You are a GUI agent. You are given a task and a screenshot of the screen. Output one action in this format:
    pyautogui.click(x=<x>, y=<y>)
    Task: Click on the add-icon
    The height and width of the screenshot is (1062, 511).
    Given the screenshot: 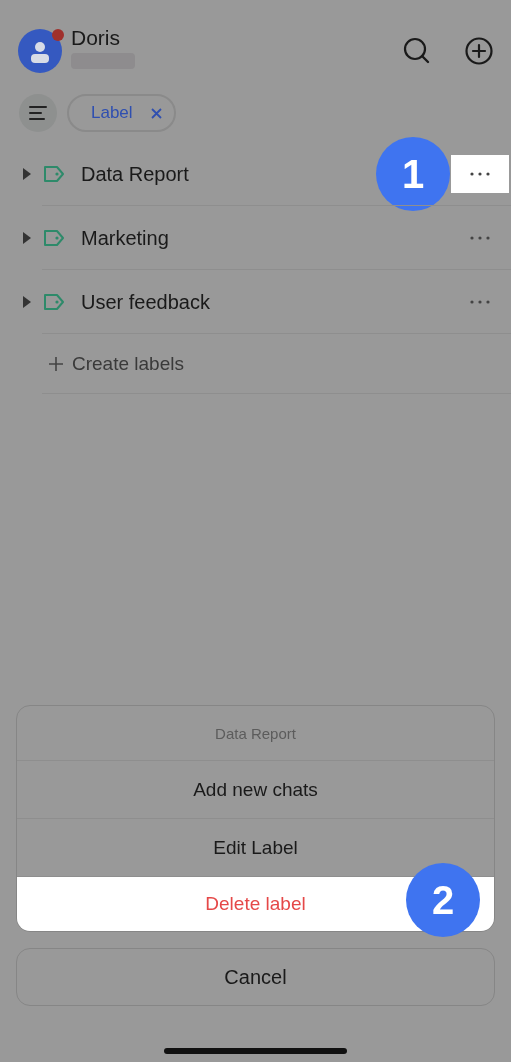 What is the action you would take?
    pyautogui.click(x=479, y=51)
    